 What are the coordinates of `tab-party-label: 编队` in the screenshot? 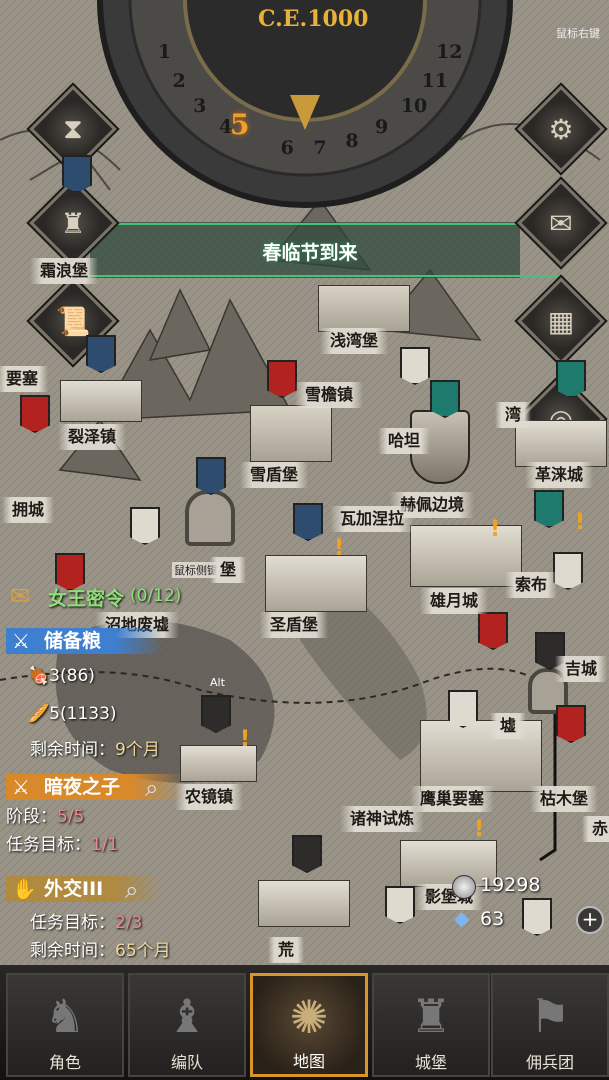 It's located at (186, 1062).